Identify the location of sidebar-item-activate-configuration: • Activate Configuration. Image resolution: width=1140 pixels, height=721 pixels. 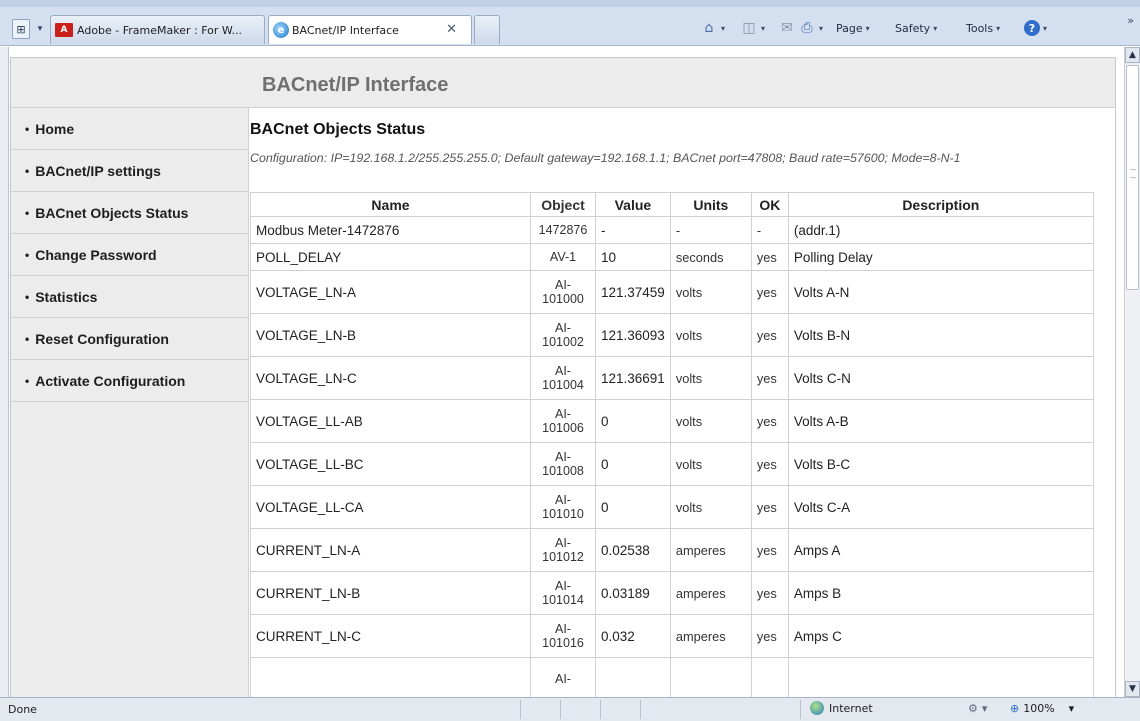
(129, 381).